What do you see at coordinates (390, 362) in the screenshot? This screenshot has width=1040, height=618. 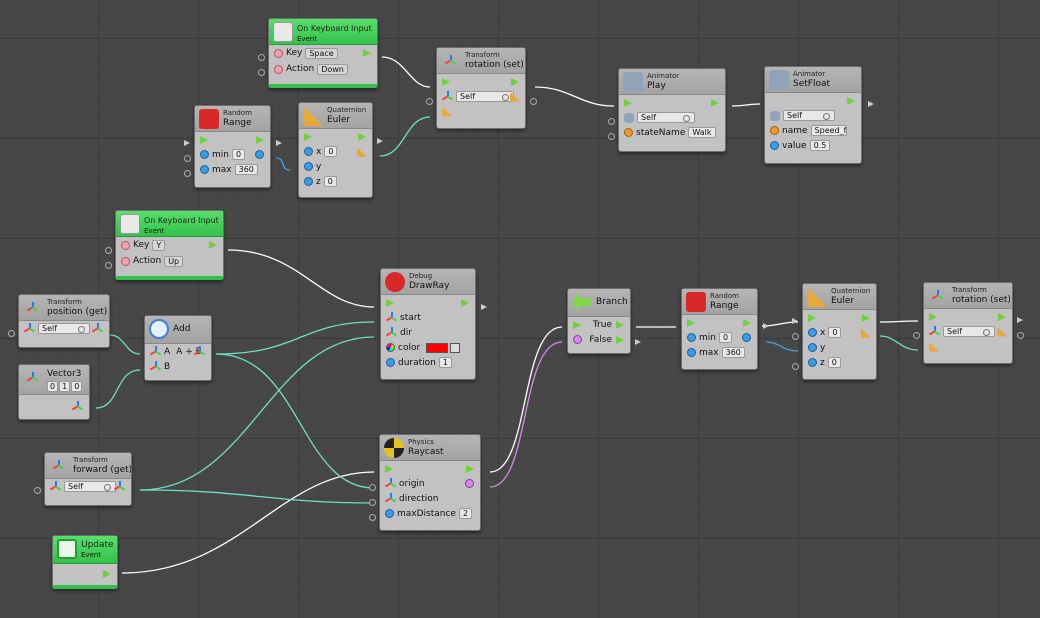 I see `duration-port` at bounding box center [390, 362].